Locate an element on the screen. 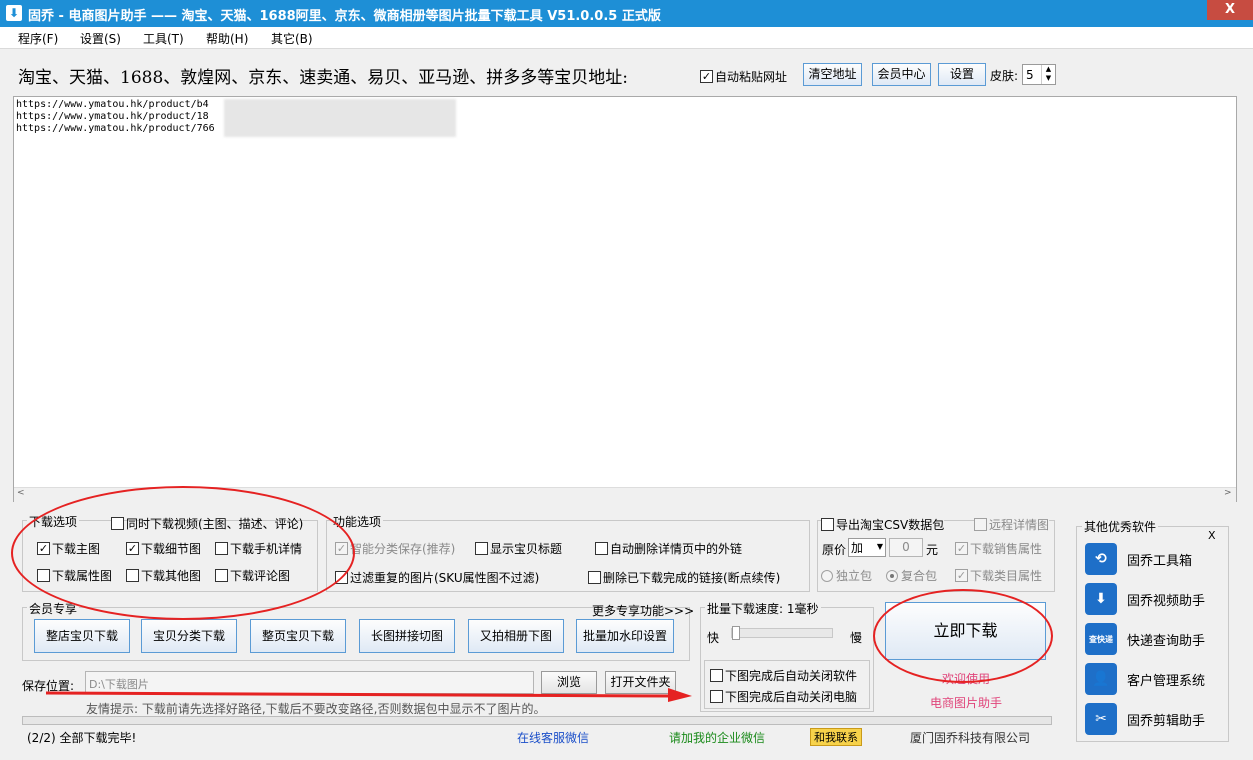 The image size is (1253, 760). export-csv-checkbox: 导出淘宝CSV数据包 is located at coordinates (883, 524).